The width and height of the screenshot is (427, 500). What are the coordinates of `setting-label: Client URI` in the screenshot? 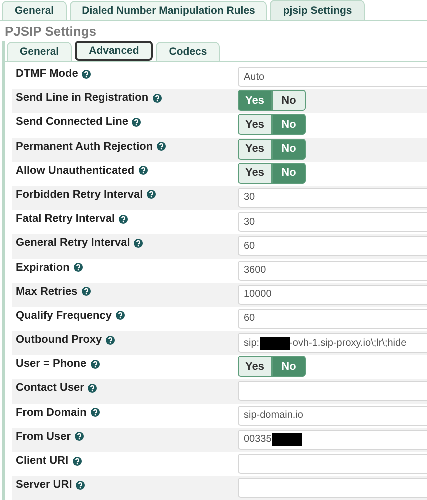 It's located at (42, 461).